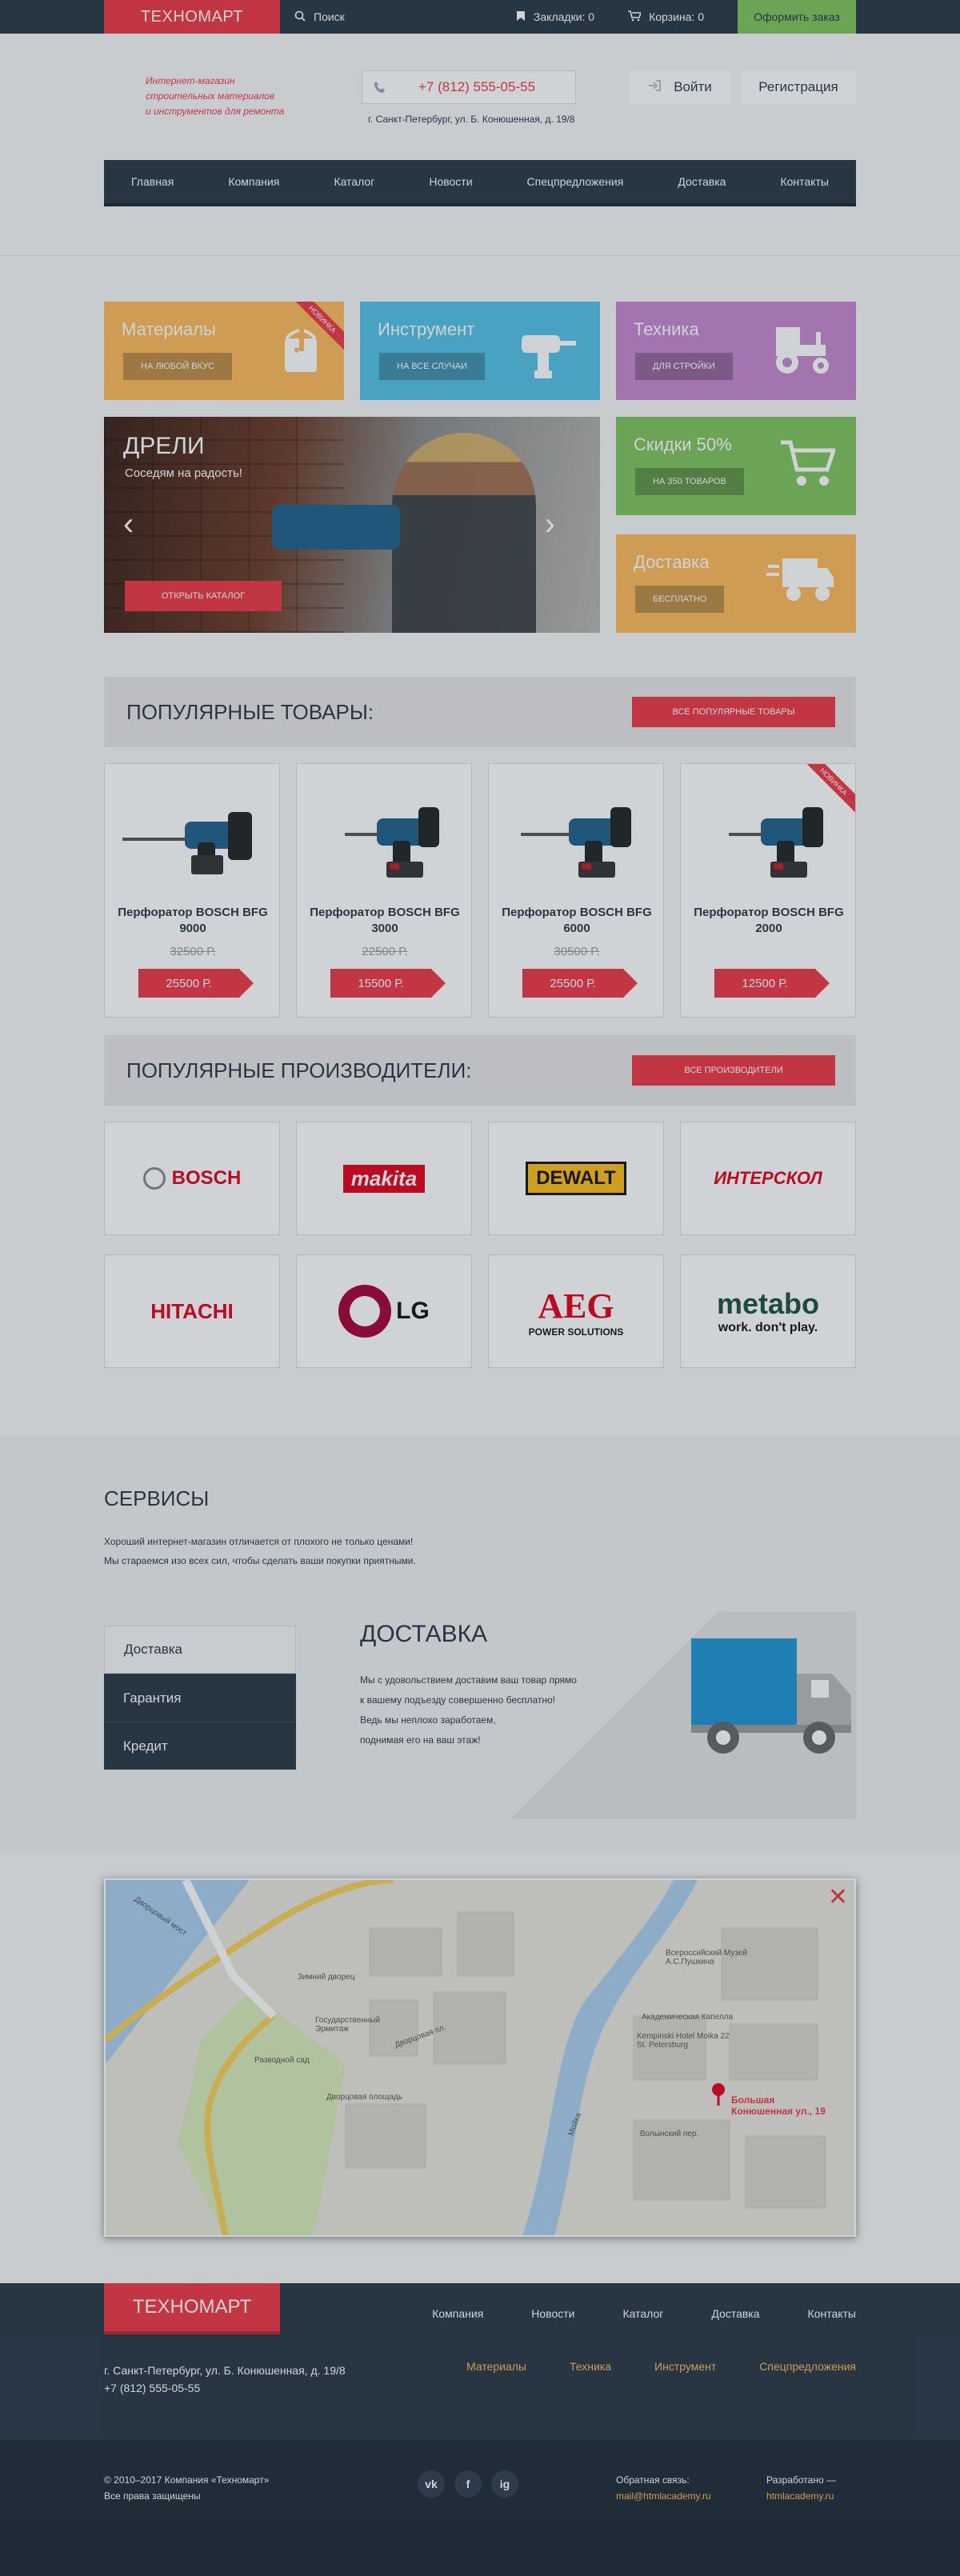 The height and width of the screenshot is (2576, 960). I want to click on brand-lg: LG, so click(384, 1311).